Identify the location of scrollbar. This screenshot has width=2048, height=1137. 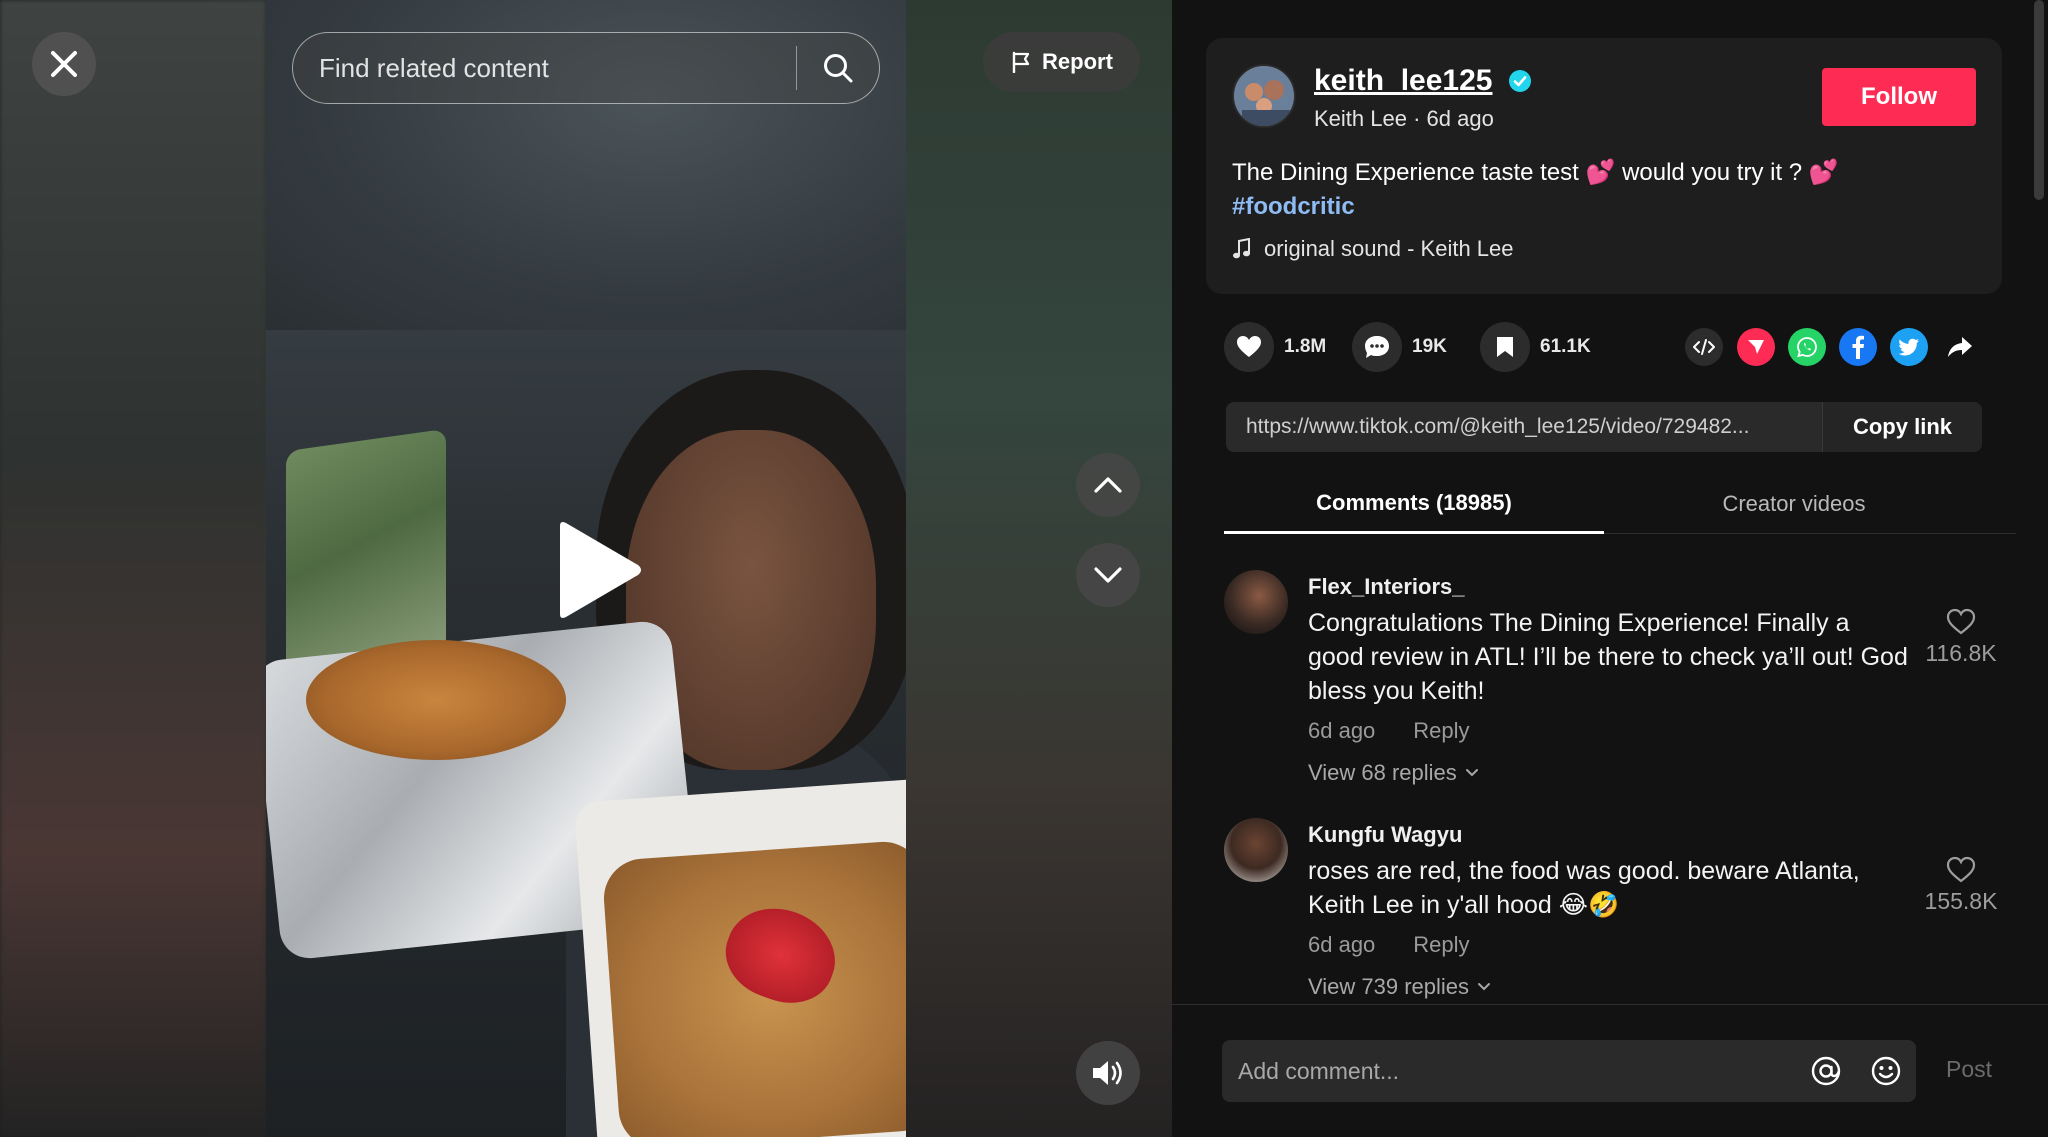
(2039, 100).